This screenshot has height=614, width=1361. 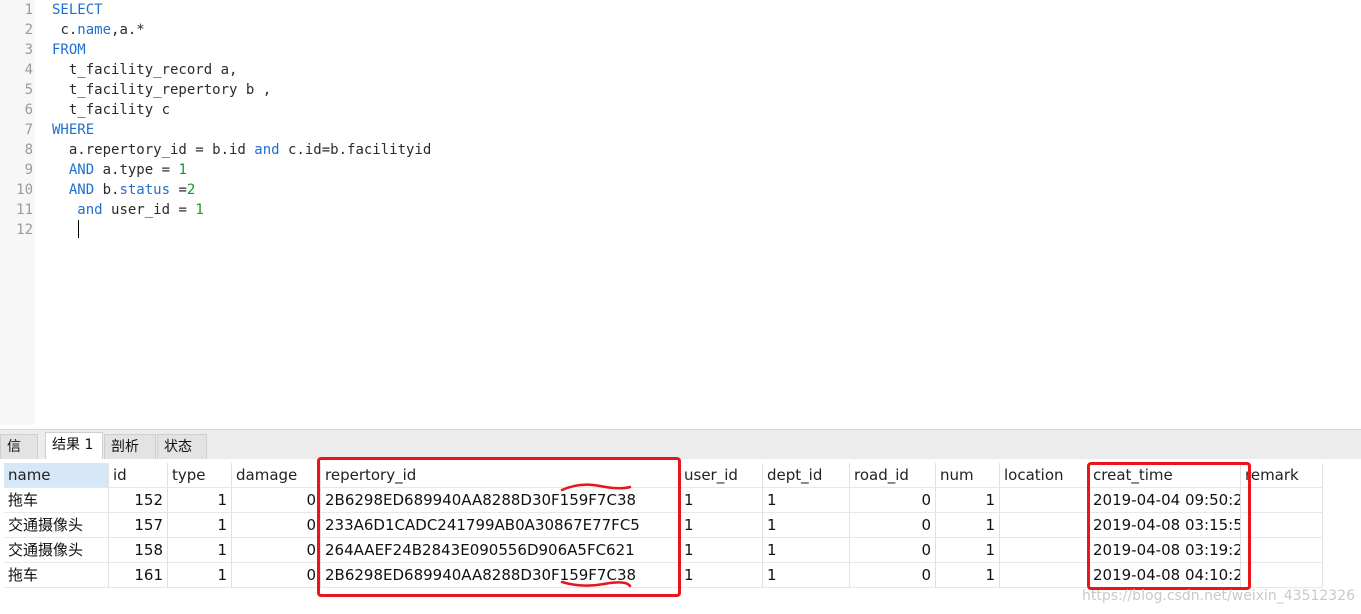 I want to click on tab-info: 信息, so click(x=19, y=456).